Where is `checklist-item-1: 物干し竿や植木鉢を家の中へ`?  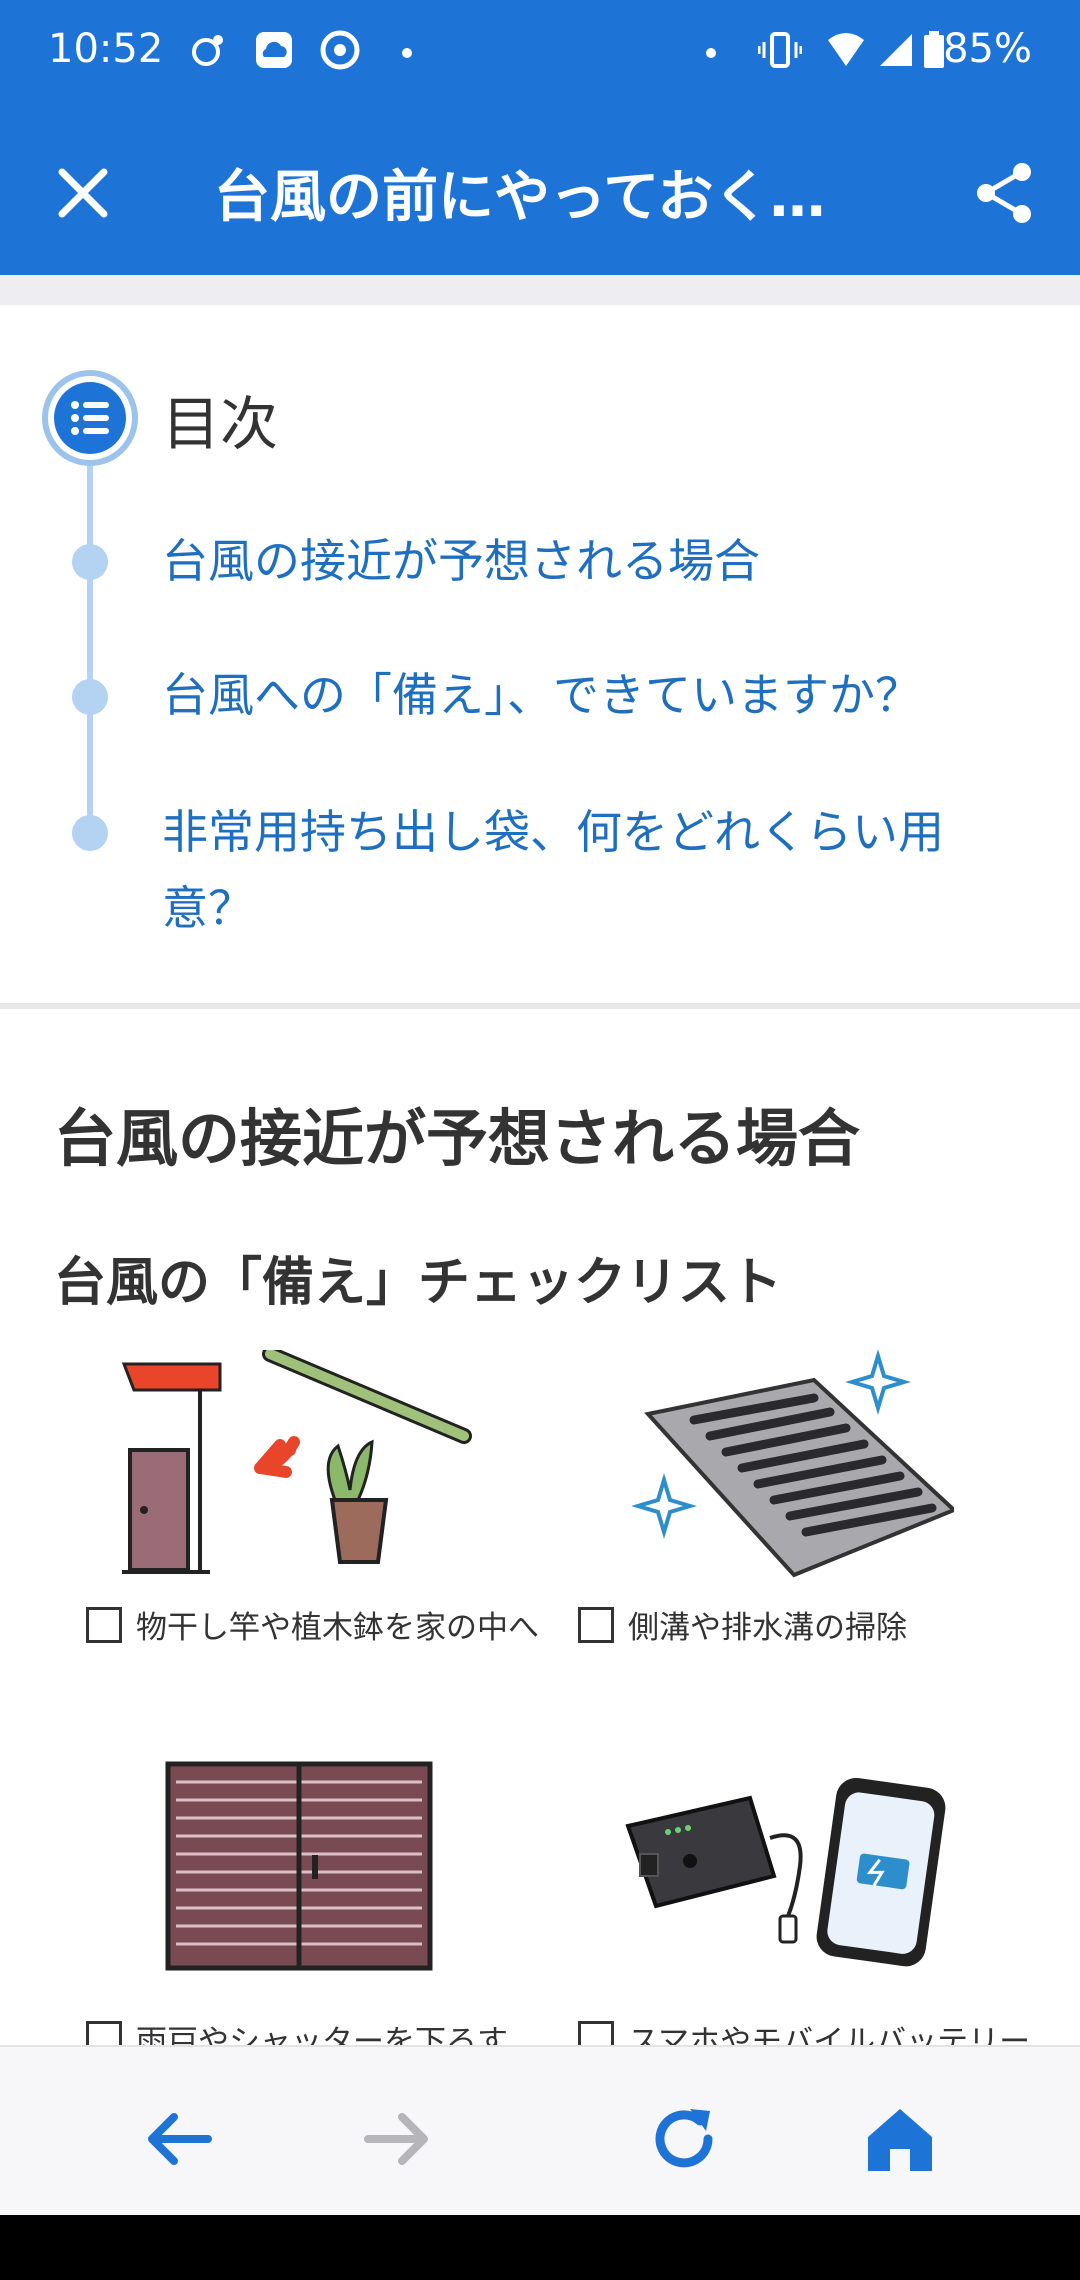 checklist-item-1: 物干し竿や植木鉢を家の中へ is located at coordinates (312, 1624).